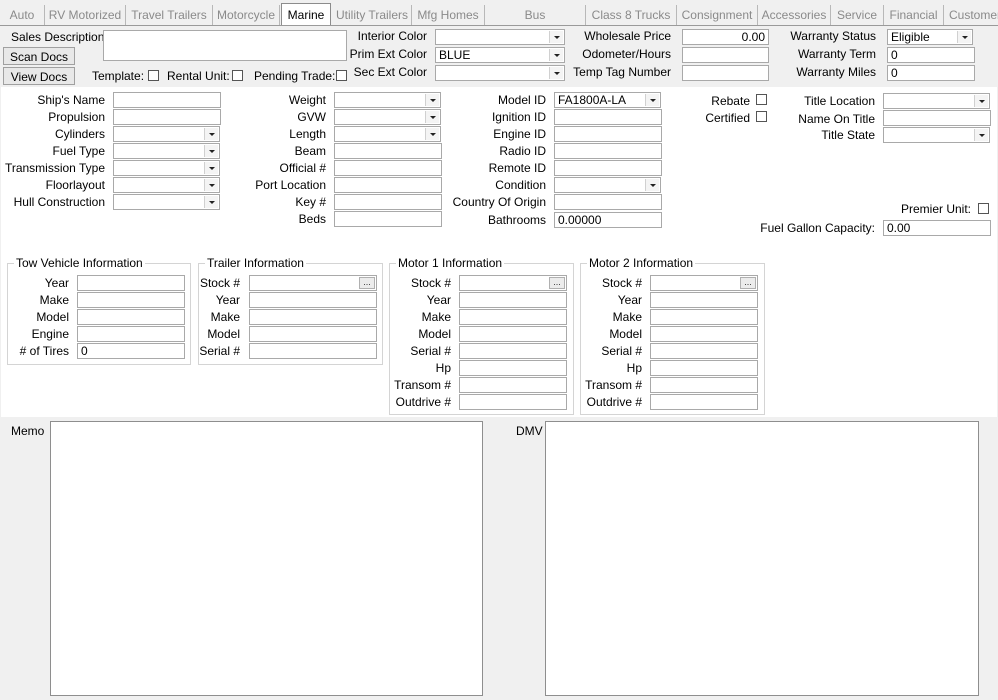 The height and width of the screenshot is (700, 998). What do you see at coordinates (513, 385) in the screenshot?
I see `motor1-transom-field` at bounding box center [513, 385].